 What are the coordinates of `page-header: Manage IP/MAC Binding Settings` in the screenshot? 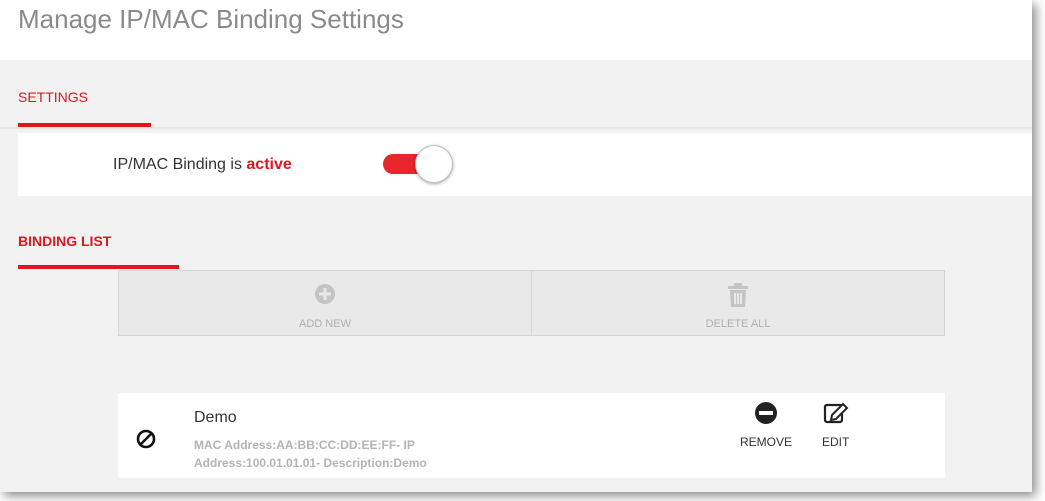 It's located at (516, 30).